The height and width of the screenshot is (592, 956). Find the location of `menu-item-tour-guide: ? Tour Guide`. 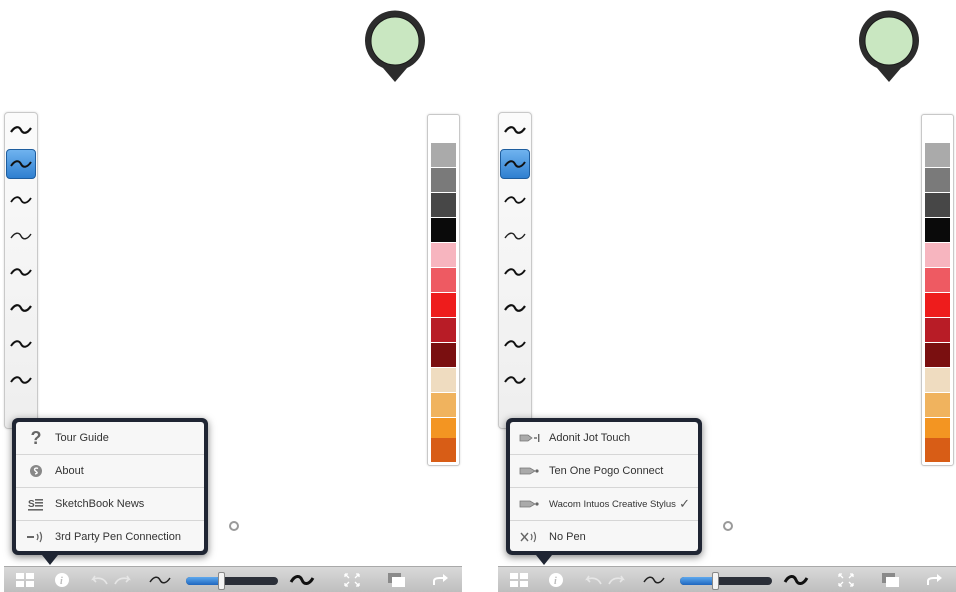

menu-item-tour-guide: ? Tour Guide is located at coordinates (110, 438).